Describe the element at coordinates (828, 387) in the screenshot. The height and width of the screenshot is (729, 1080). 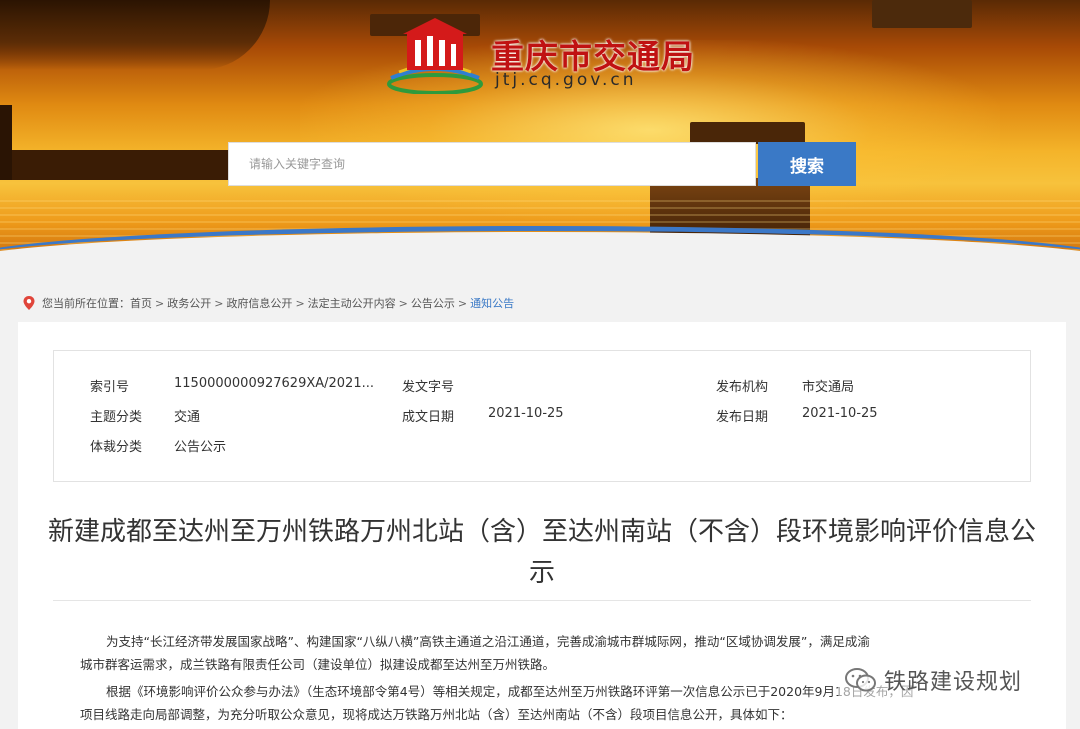
I see `meta-issuer-value: 市交通局` at that location.